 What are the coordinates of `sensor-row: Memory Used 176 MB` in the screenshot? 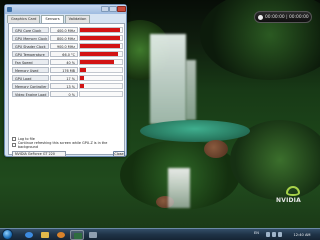 It's located at (67, 70).